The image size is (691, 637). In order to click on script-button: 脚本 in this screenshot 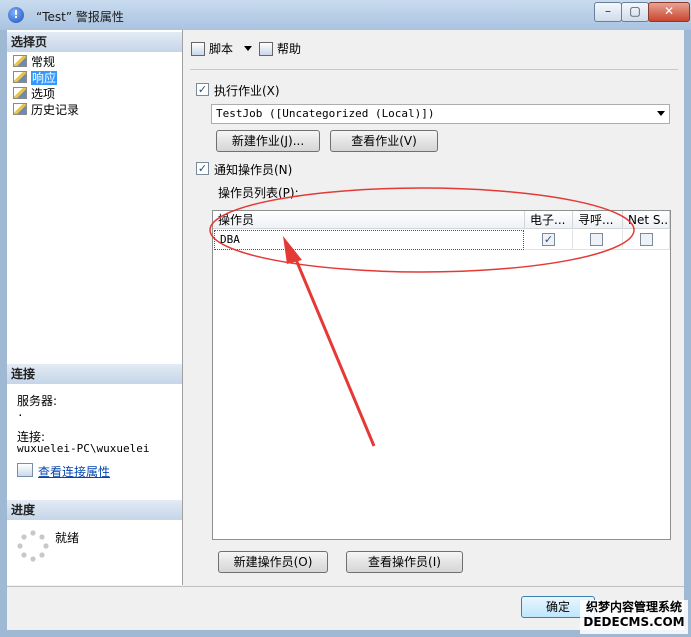, I will do `click(212, 49)`.